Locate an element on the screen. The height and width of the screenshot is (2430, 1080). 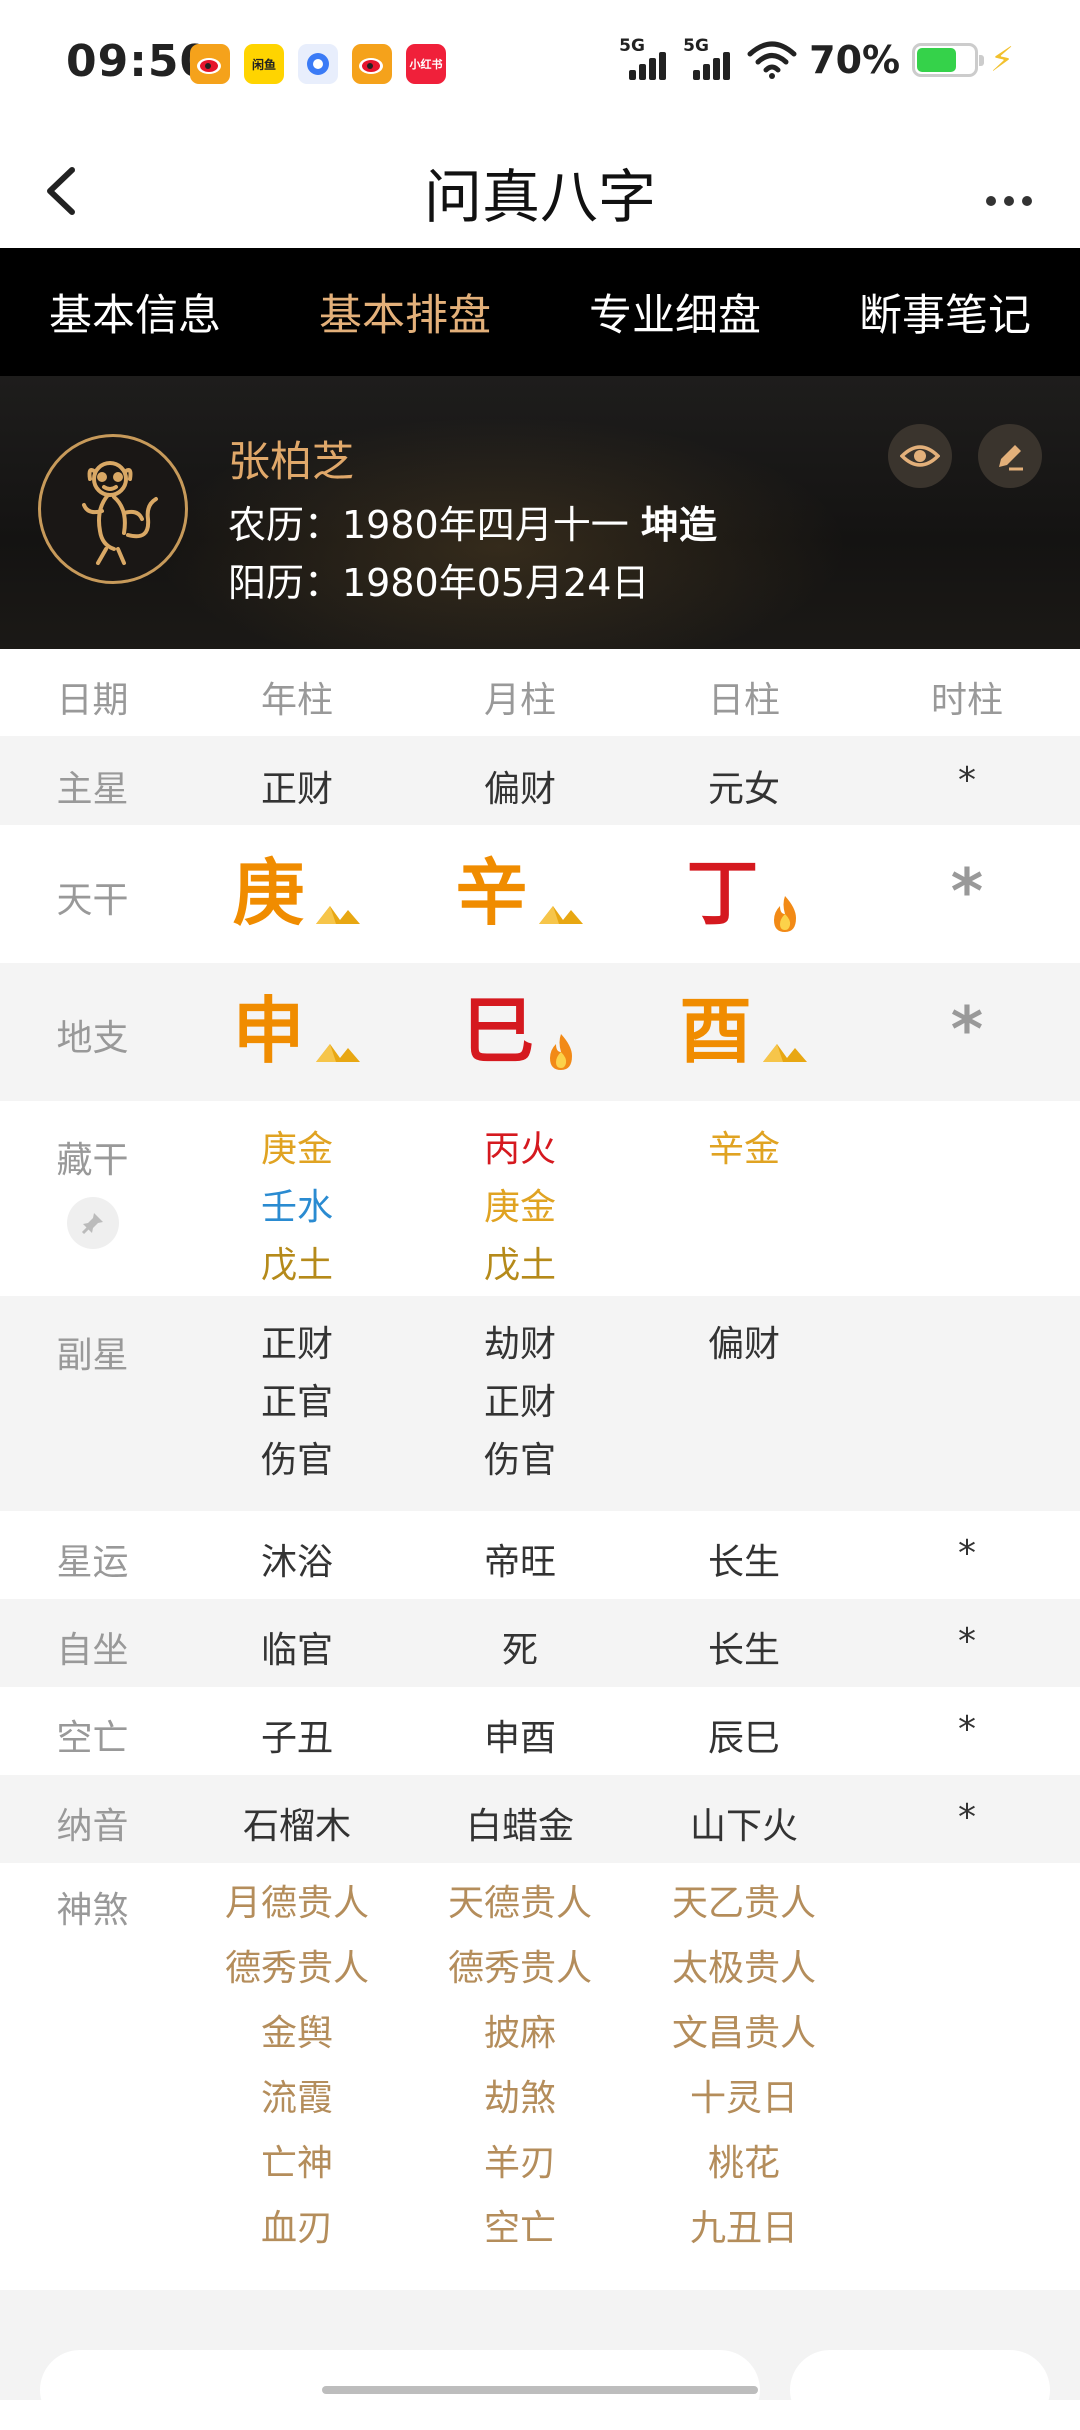
stem-year: 庚 is located at coordinates (297, 893).